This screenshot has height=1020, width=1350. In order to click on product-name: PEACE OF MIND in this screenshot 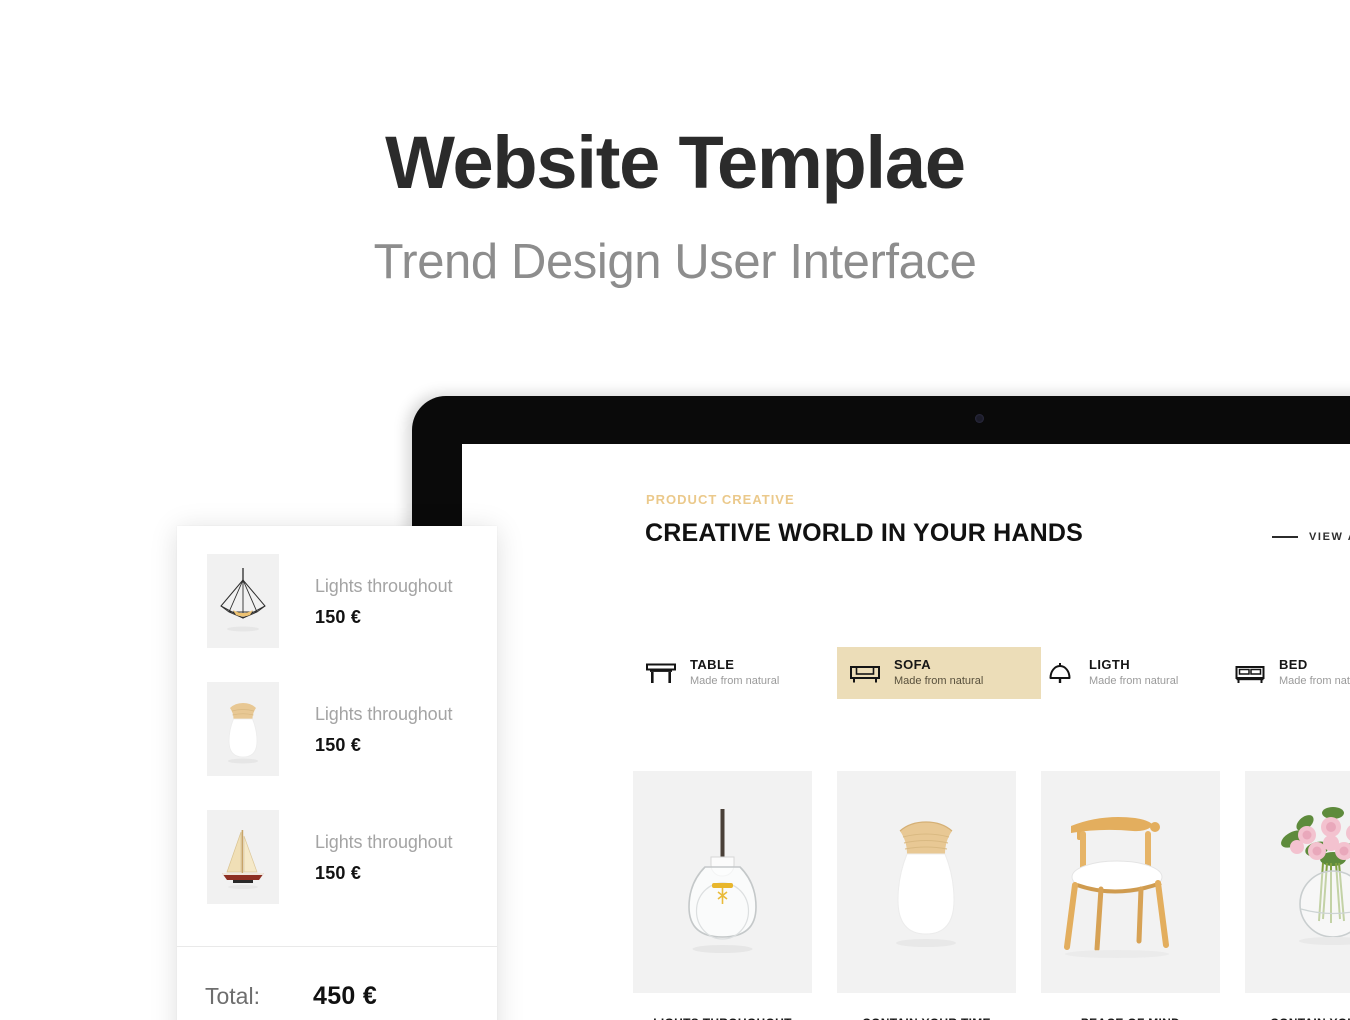, I will do `click(1130, 1018)`.